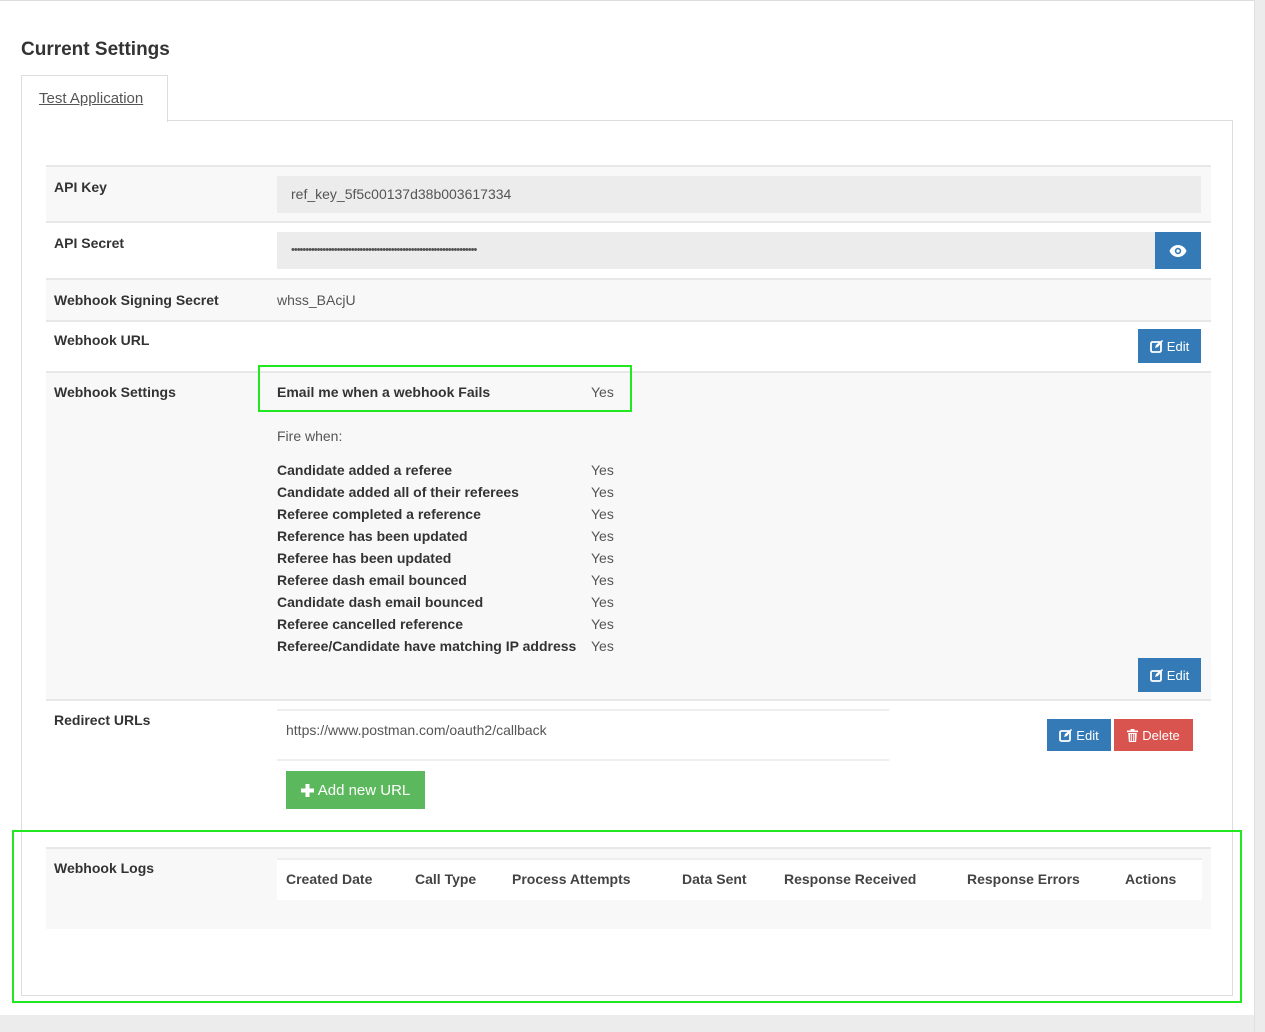 This screenshot has height=1032, width=1265. I want to click on event-label: Candidate dash email bounced, so click(380, 602).